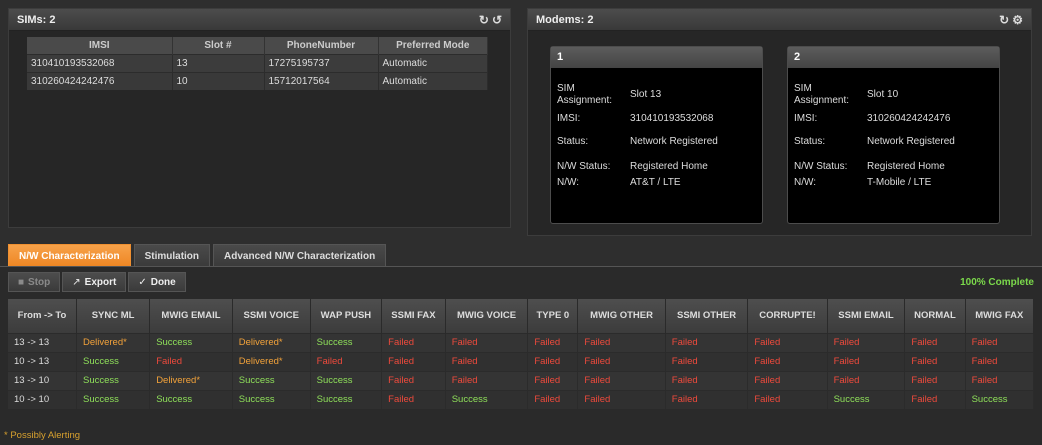 This screenshot has width=1042, height=445. What do you see at coordinates (218, 45) in the screenshot?
I see `sims-column-header: Slot #` at bounding box center [218, 45].